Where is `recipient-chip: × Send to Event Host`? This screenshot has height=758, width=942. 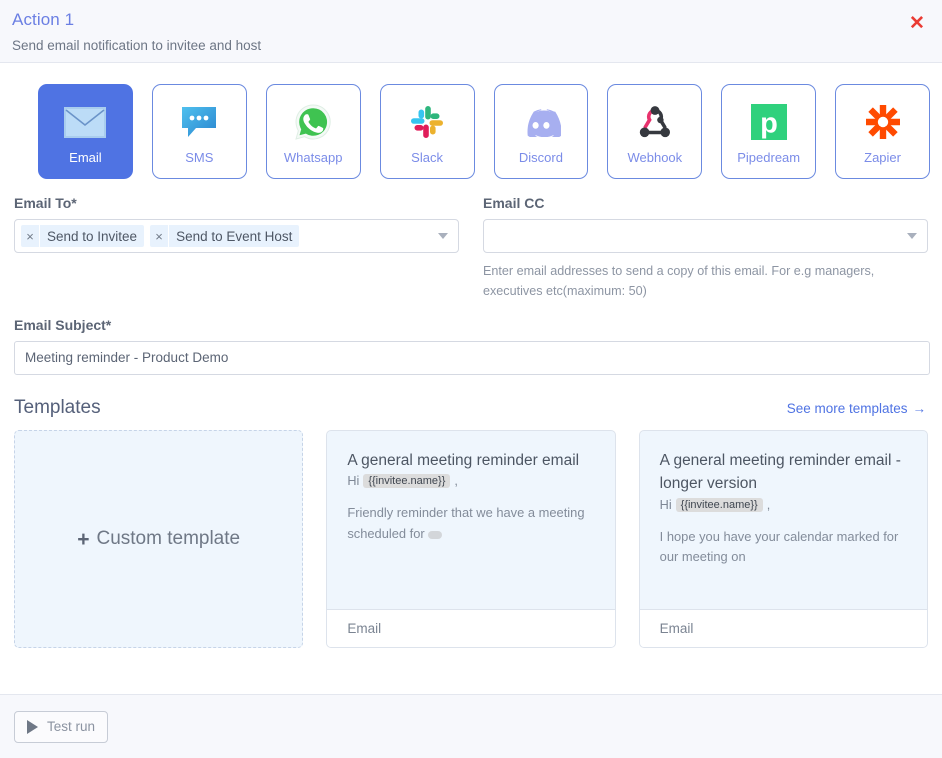
recipient-chip: × Send to Event Host is located at coordinates (225, 236).